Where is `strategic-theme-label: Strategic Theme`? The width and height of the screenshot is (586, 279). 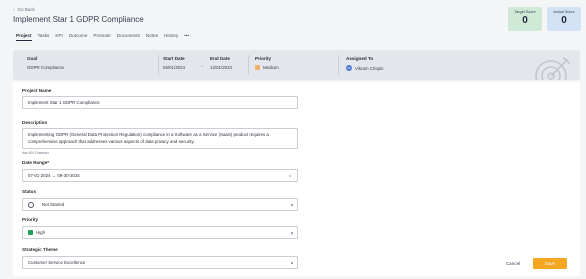
strategic-theme-label: Strategic Theme is located at coordinates (40, 249).